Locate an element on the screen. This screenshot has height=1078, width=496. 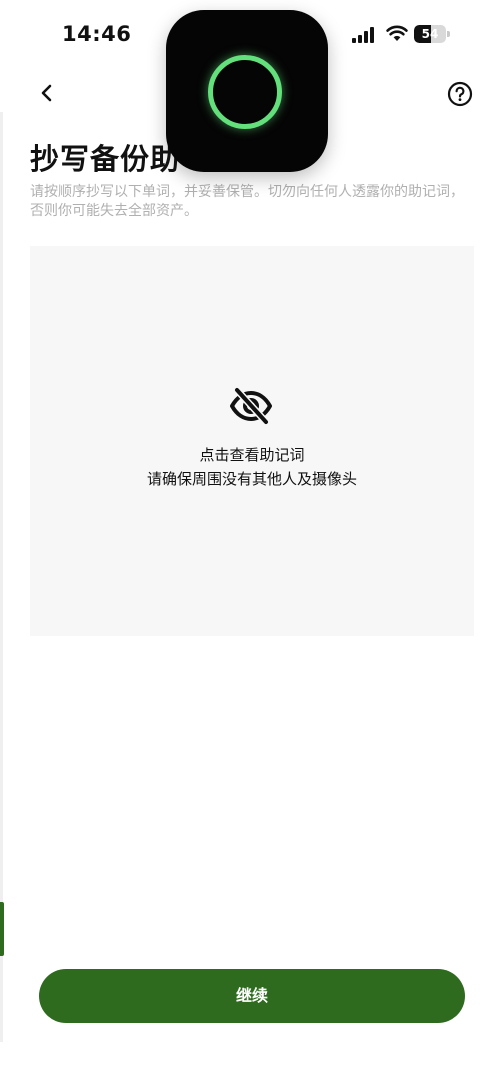
chevron-left-icon is located at coordinates (46, 93).